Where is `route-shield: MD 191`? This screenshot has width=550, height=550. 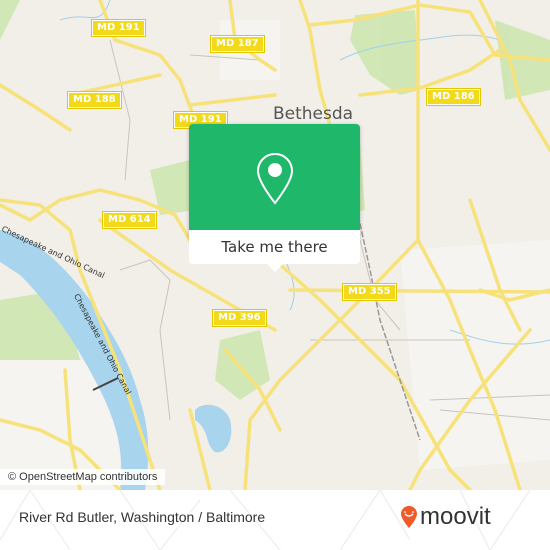
route-shield: MD 191 is located at coordinates (118, 28).